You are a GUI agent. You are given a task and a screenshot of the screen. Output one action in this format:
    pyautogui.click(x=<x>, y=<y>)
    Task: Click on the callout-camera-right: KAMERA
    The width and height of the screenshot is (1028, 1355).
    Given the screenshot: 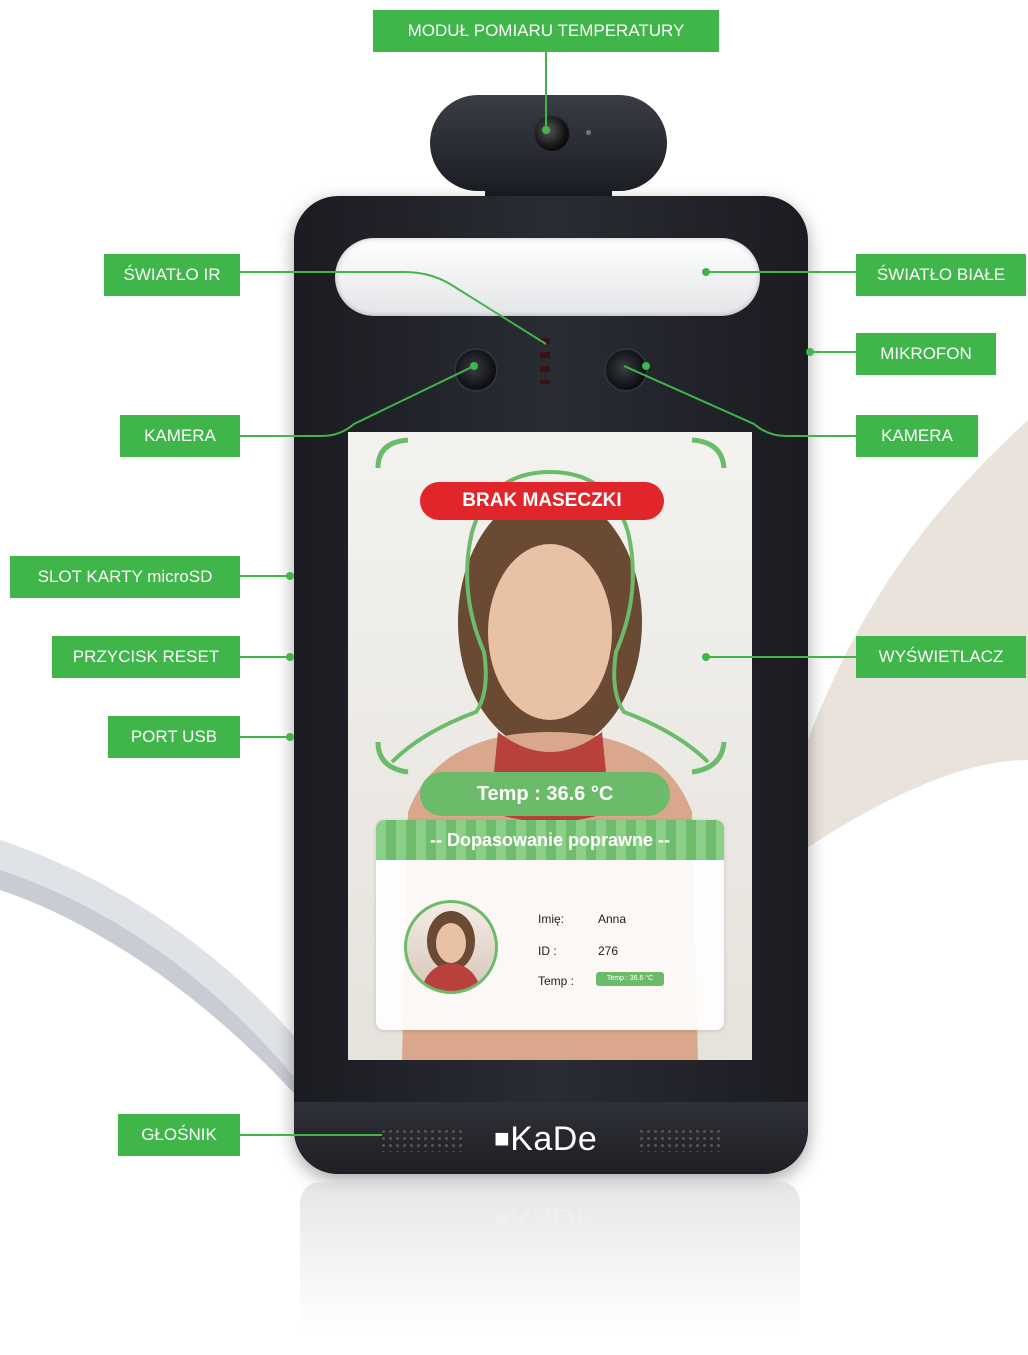 What is the action you would take?
    pyautogui.click(x=917, y=436)
    